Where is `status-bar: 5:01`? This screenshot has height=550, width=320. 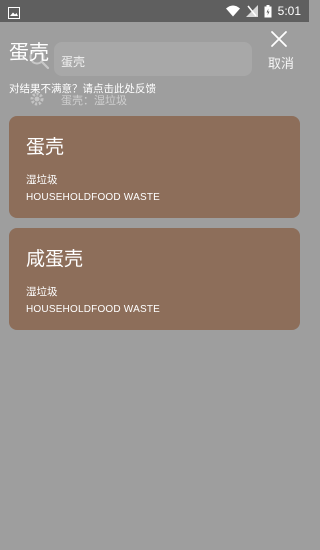 status-bar: 5:01 is located at coordinates (154, 11).